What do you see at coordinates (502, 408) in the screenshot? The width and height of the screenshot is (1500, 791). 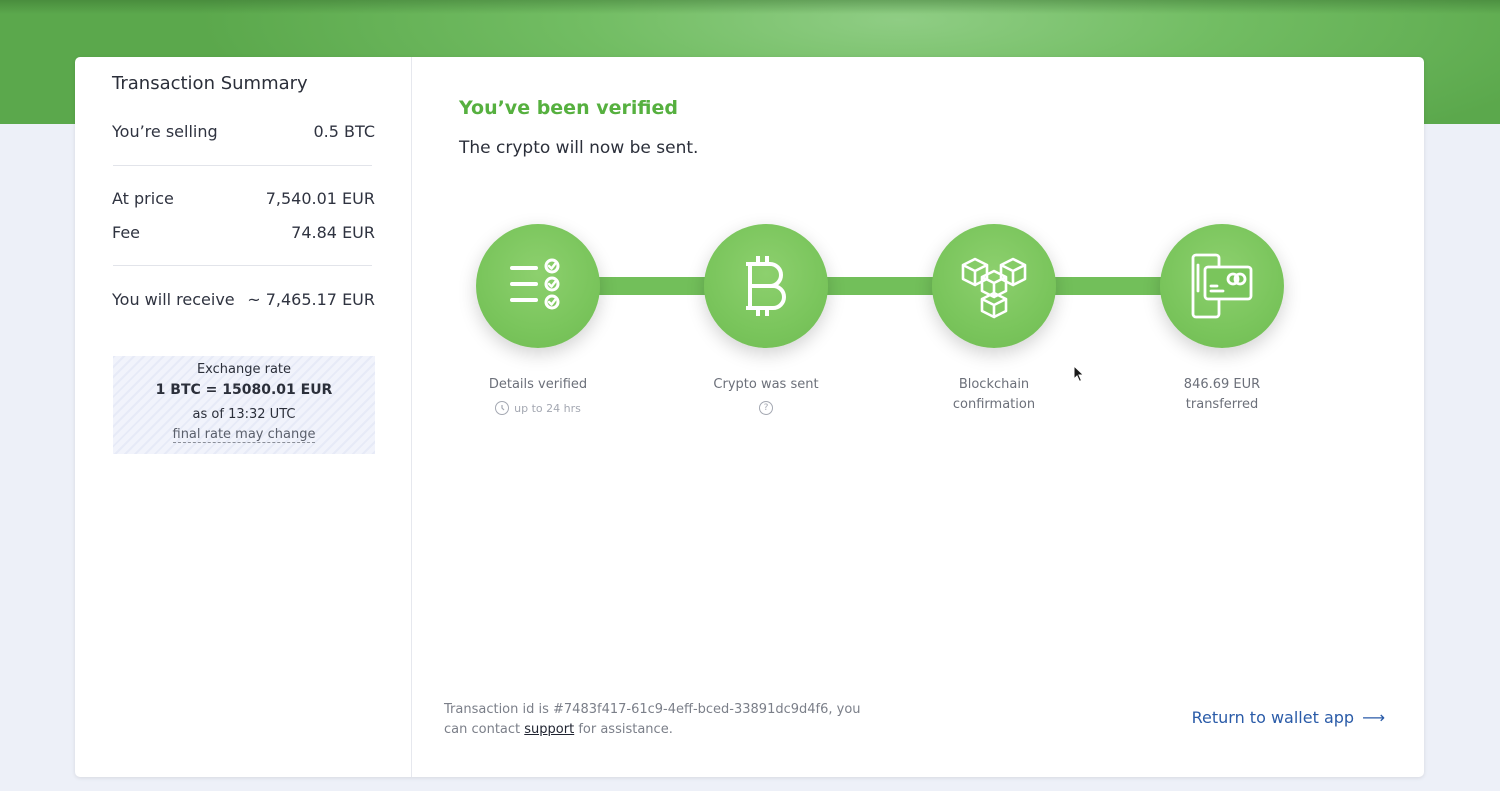 I see `clock-icon` at bounding box center [502, 408].